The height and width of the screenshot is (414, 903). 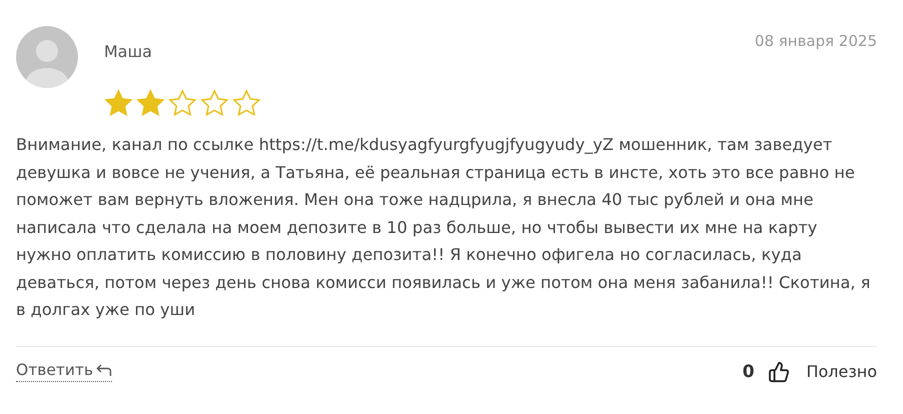 What do you see at coordinates (779, 371) in the screenshot?
I see `thumbs-up-icon` at bounding box center [779, 371].